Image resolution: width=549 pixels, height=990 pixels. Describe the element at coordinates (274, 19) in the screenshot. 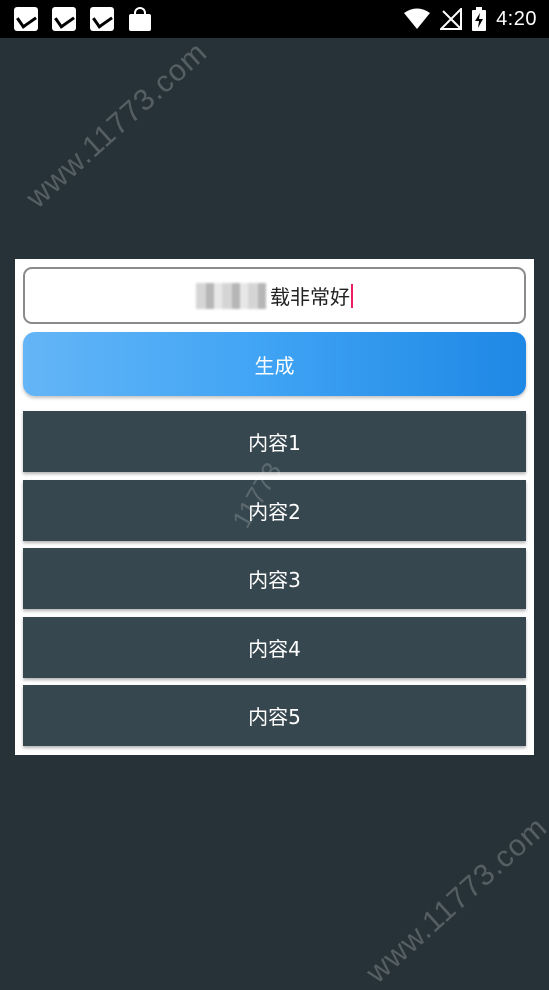

I see `status-bar: 4:20` at that location.